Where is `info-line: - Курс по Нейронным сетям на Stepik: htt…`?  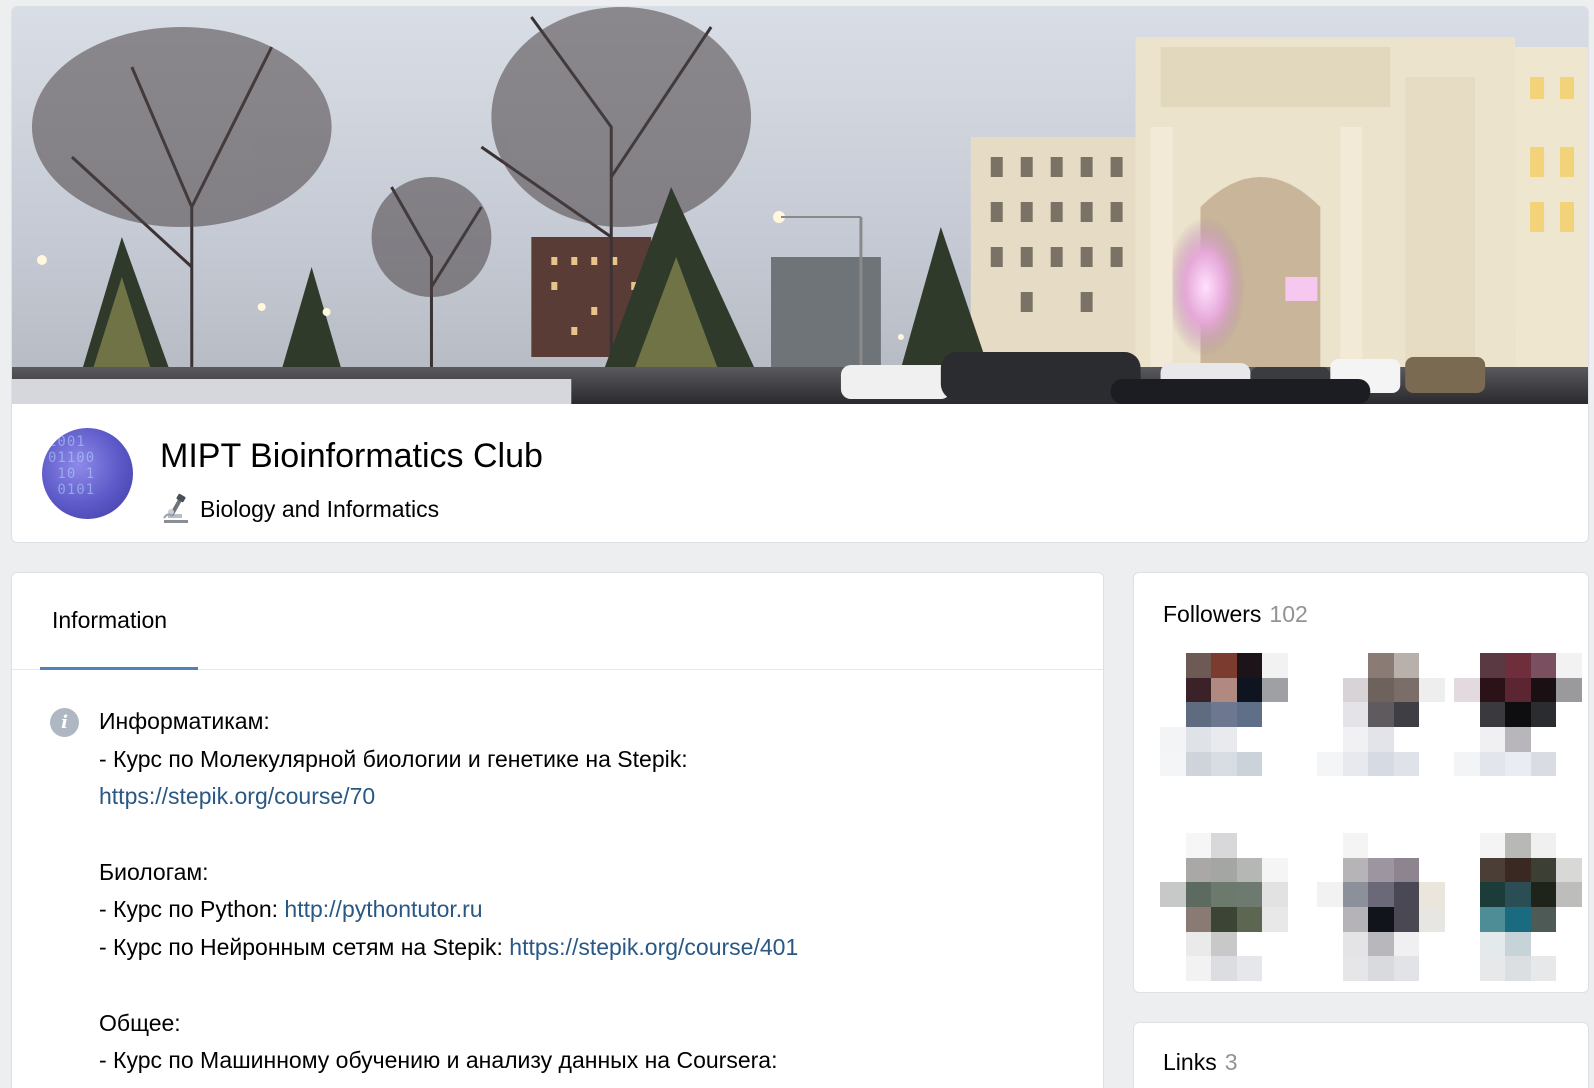 info-line: - Курс по Нейронным сетям на Stepik: htt… is located at coordinates (589, 948).